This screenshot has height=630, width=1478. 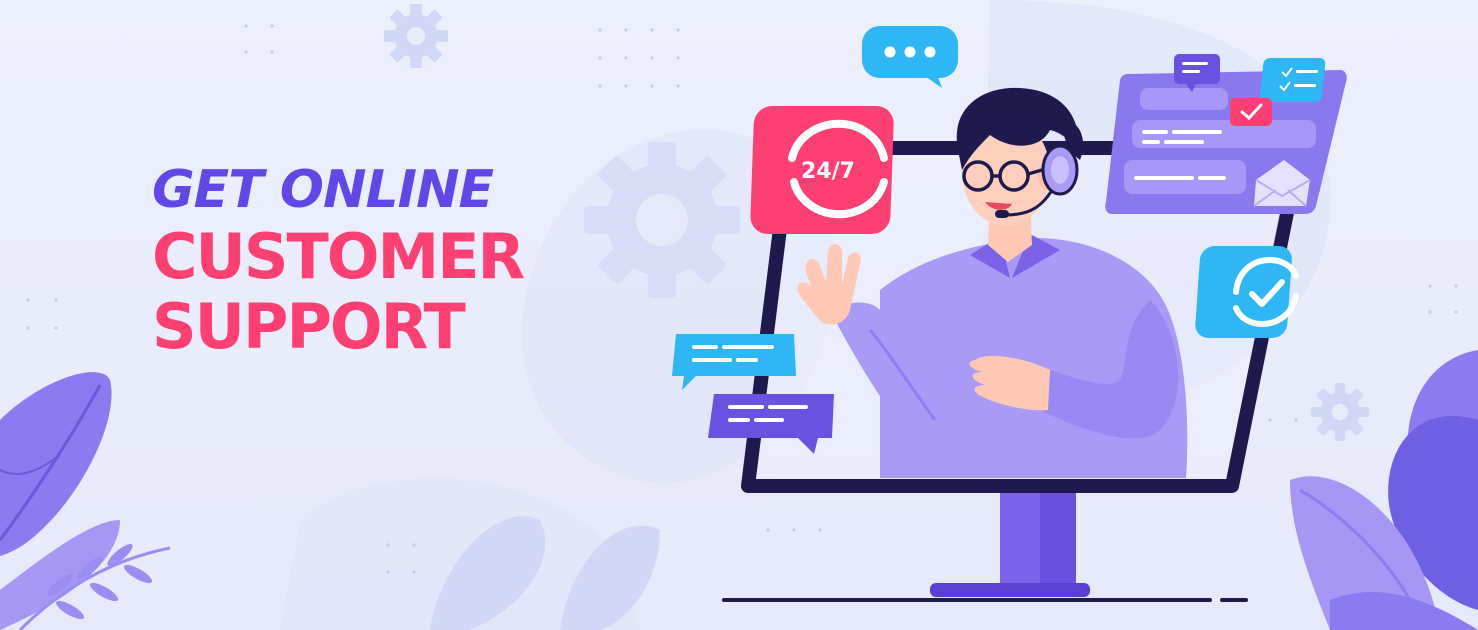 I want to click on monitor-stand, so click(x=985, y=541).